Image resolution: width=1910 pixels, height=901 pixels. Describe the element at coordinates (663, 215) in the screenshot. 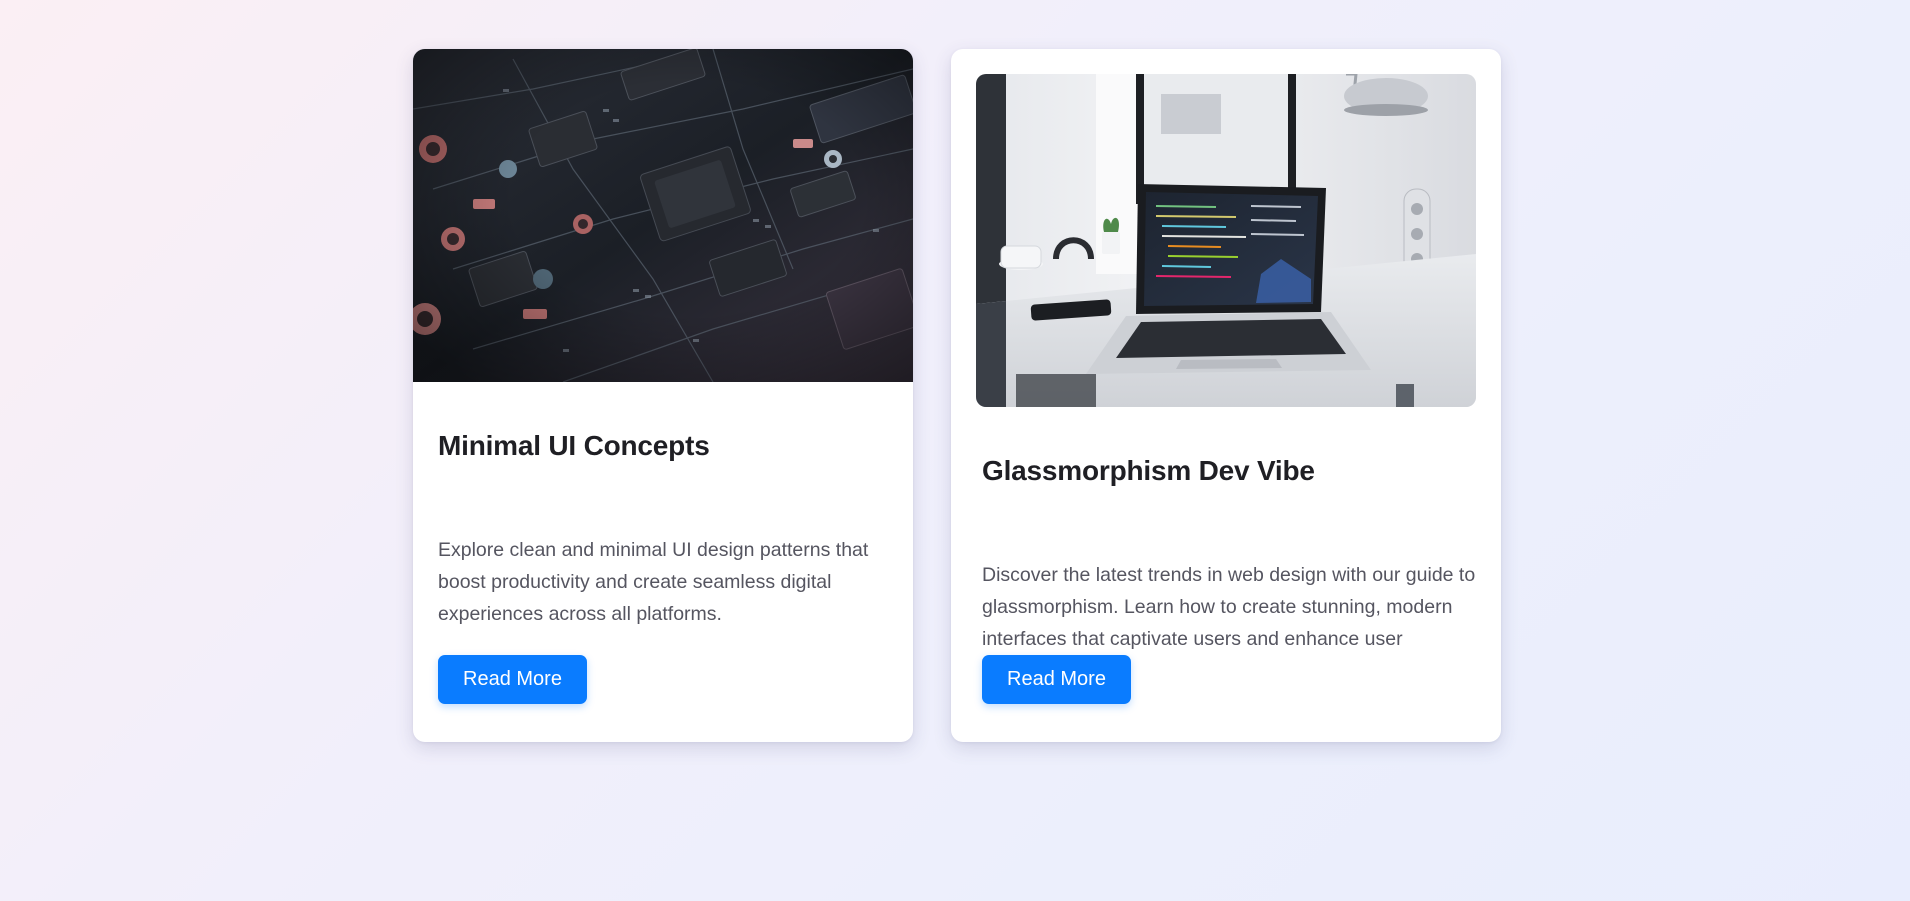

I see `circuit-board-image` at that location.